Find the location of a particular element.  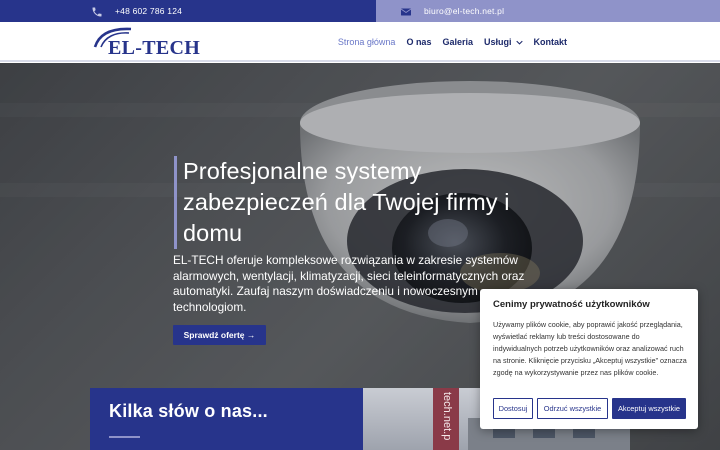

cookie-title: Cenimy prywatność użytkowników is located at coordinates (571, 304).